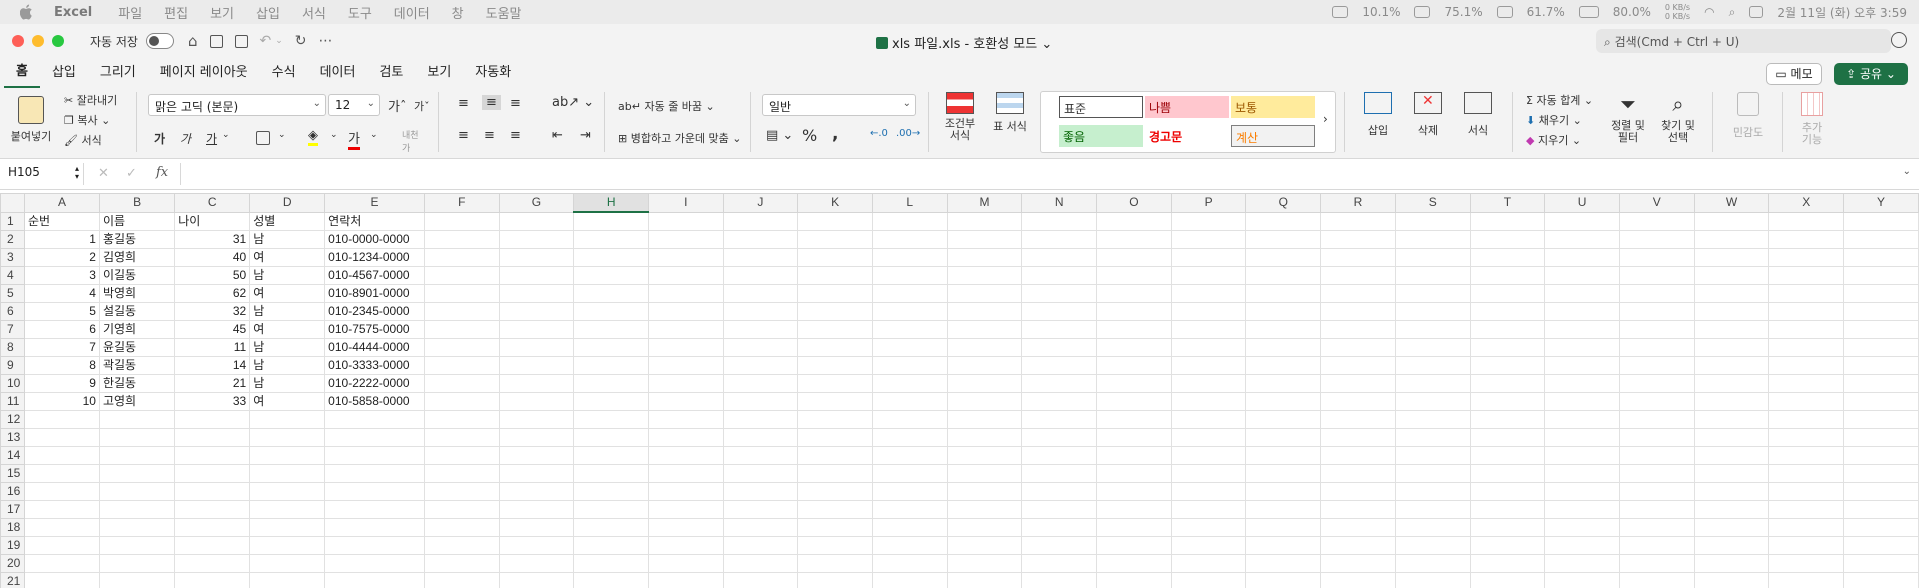 This screenshot has height=588, width=1919. I want to click on cell-q19, so click(1283, 545).